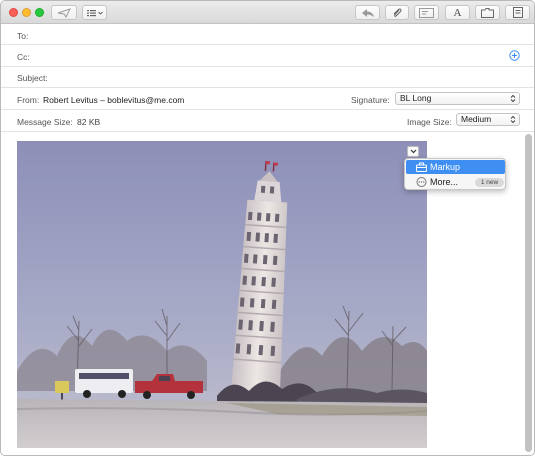 Image resolution: width=535 pixels, height=456 pixels. I want to click on close-window-button, so click(13, 12).